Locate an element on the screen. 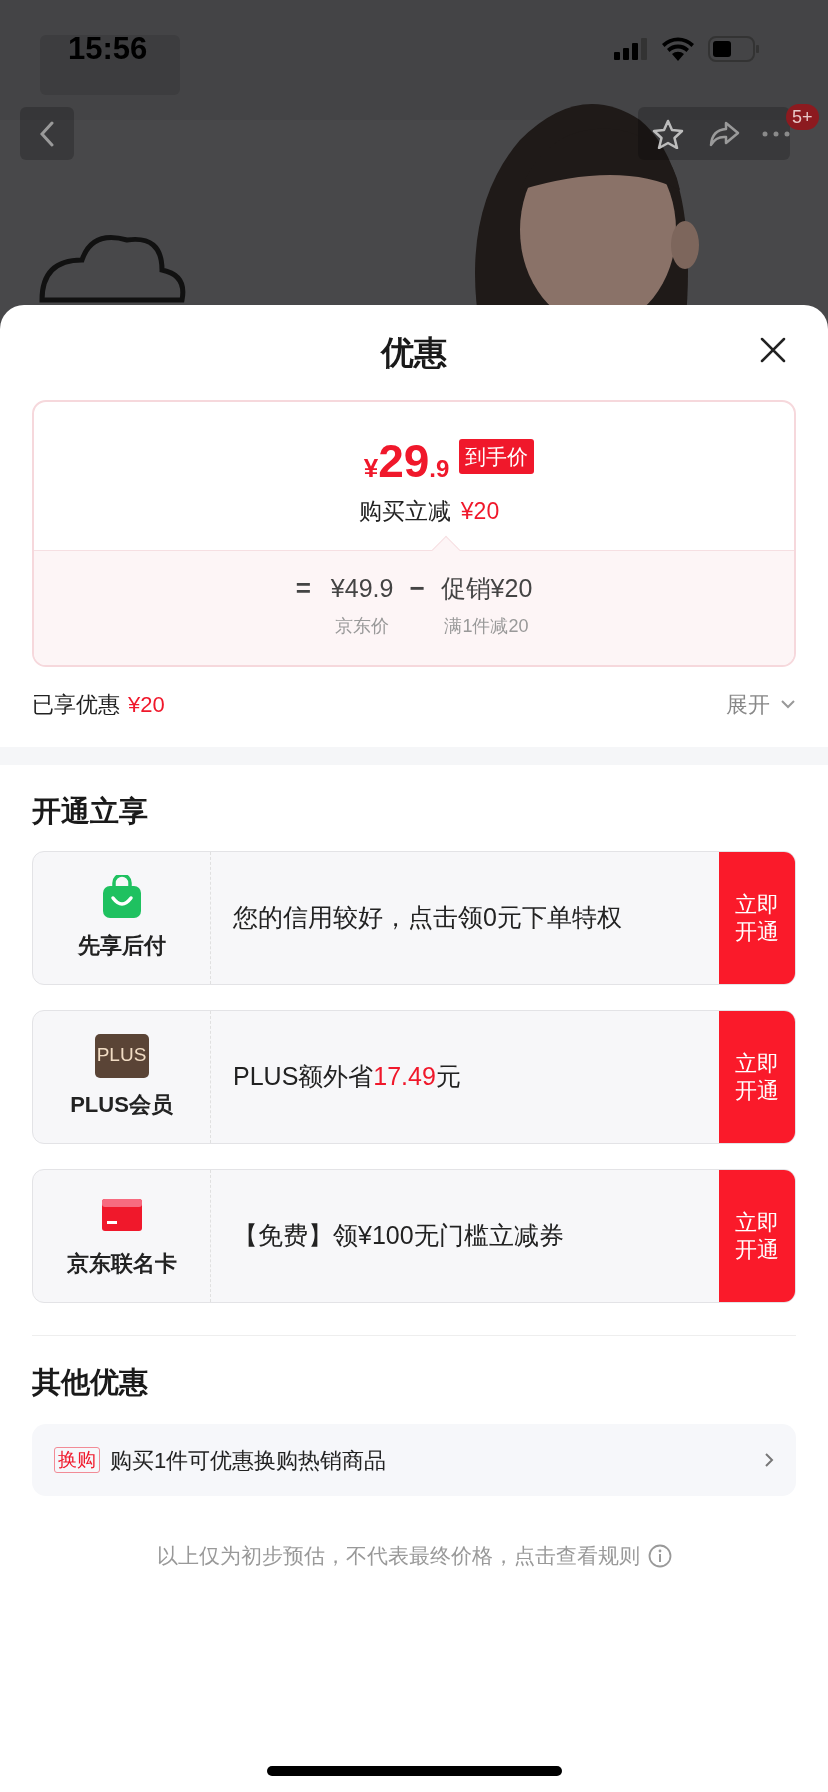 The height and width of the screenshot is (1792, 828). final-price: ¥29.9 is located at coordinates (406, 461).